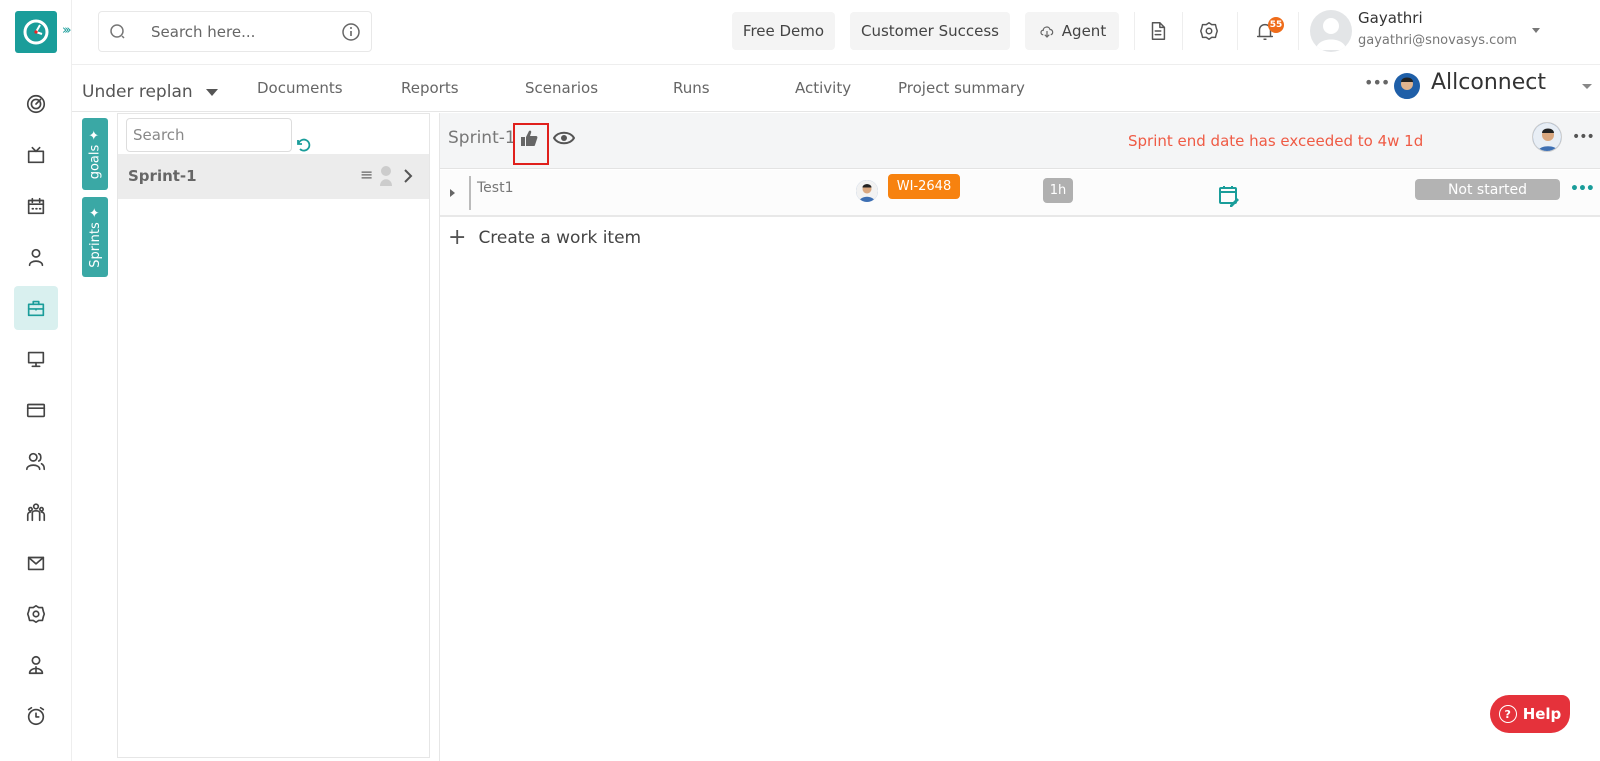 Image resolution: width=1600 pixels, height=761 pixels. Describe the element at coordinates (1058, 190) in the screenshot. I see `work-item-estimate: 1h` at that location.